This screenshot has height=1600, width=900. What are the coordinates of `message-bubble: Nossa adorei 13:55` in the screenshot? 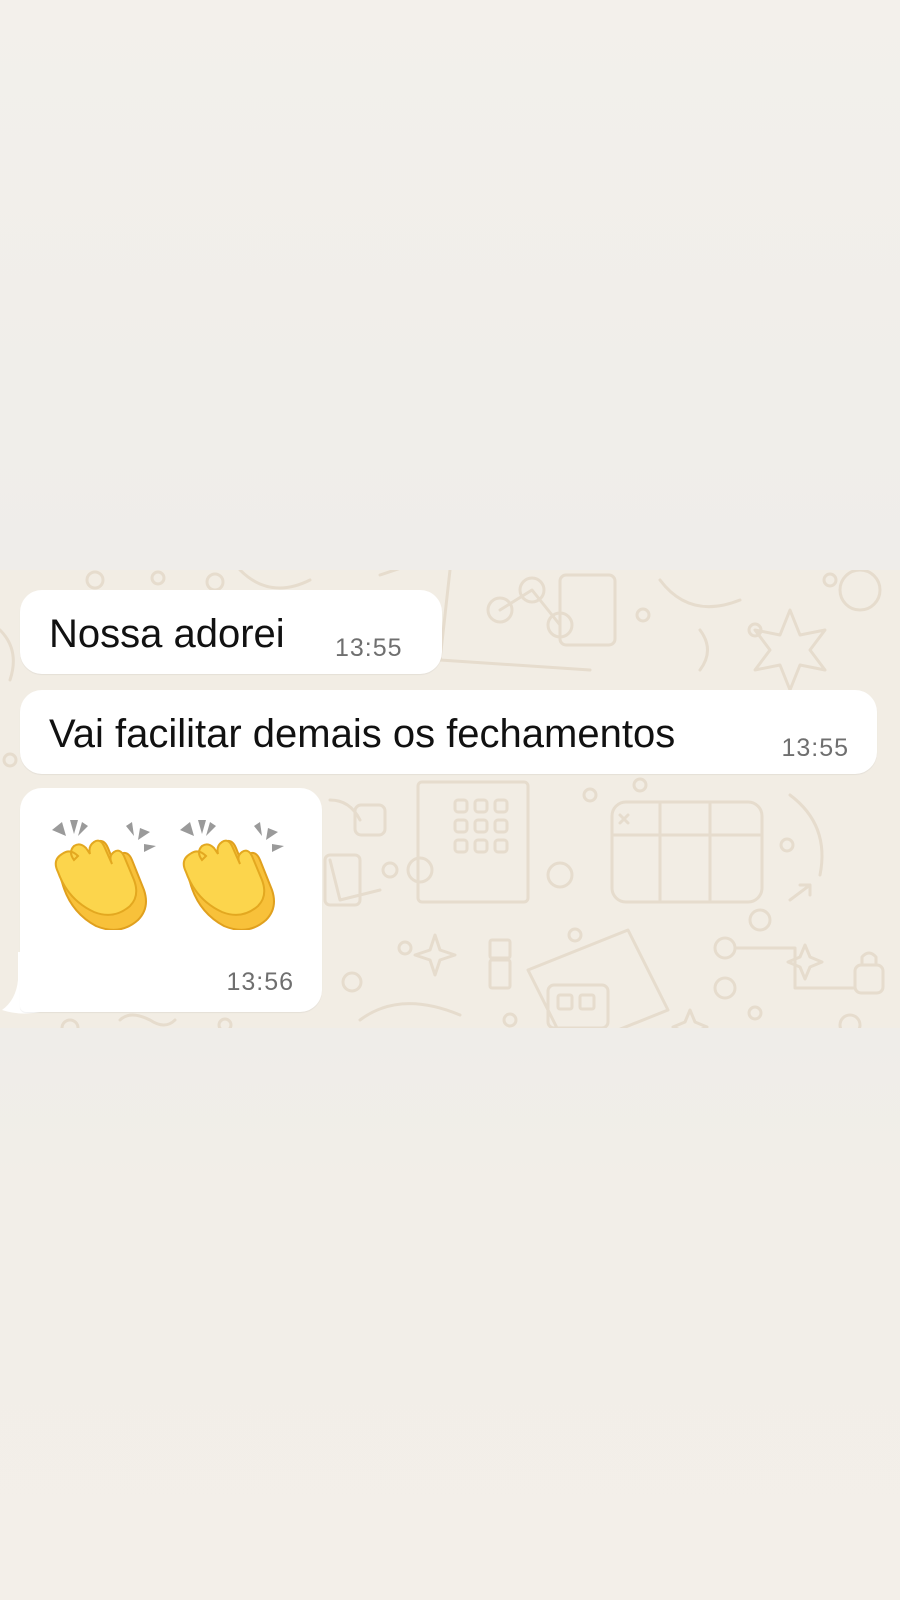 It's located at (231, 632).